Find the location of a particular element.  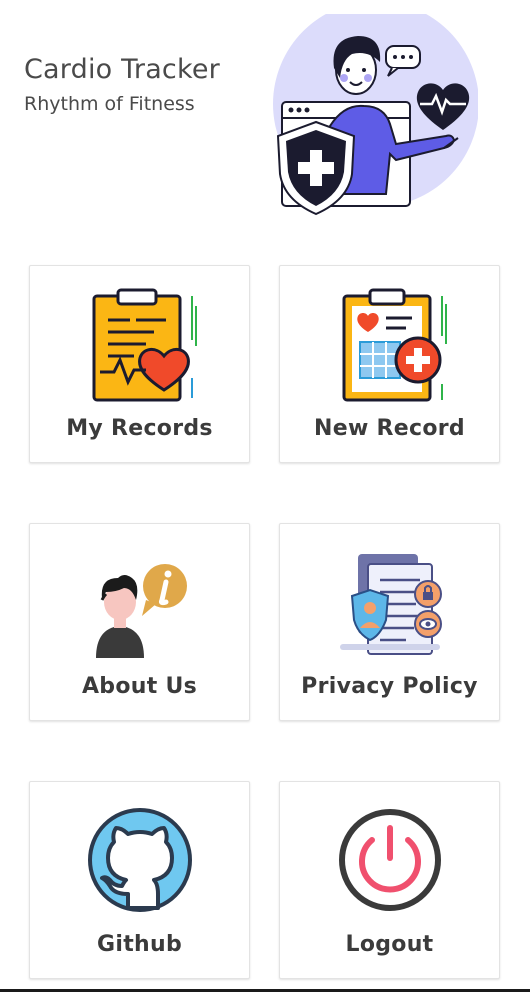

about-us-label: About Us is located at coordinates (139, 686).